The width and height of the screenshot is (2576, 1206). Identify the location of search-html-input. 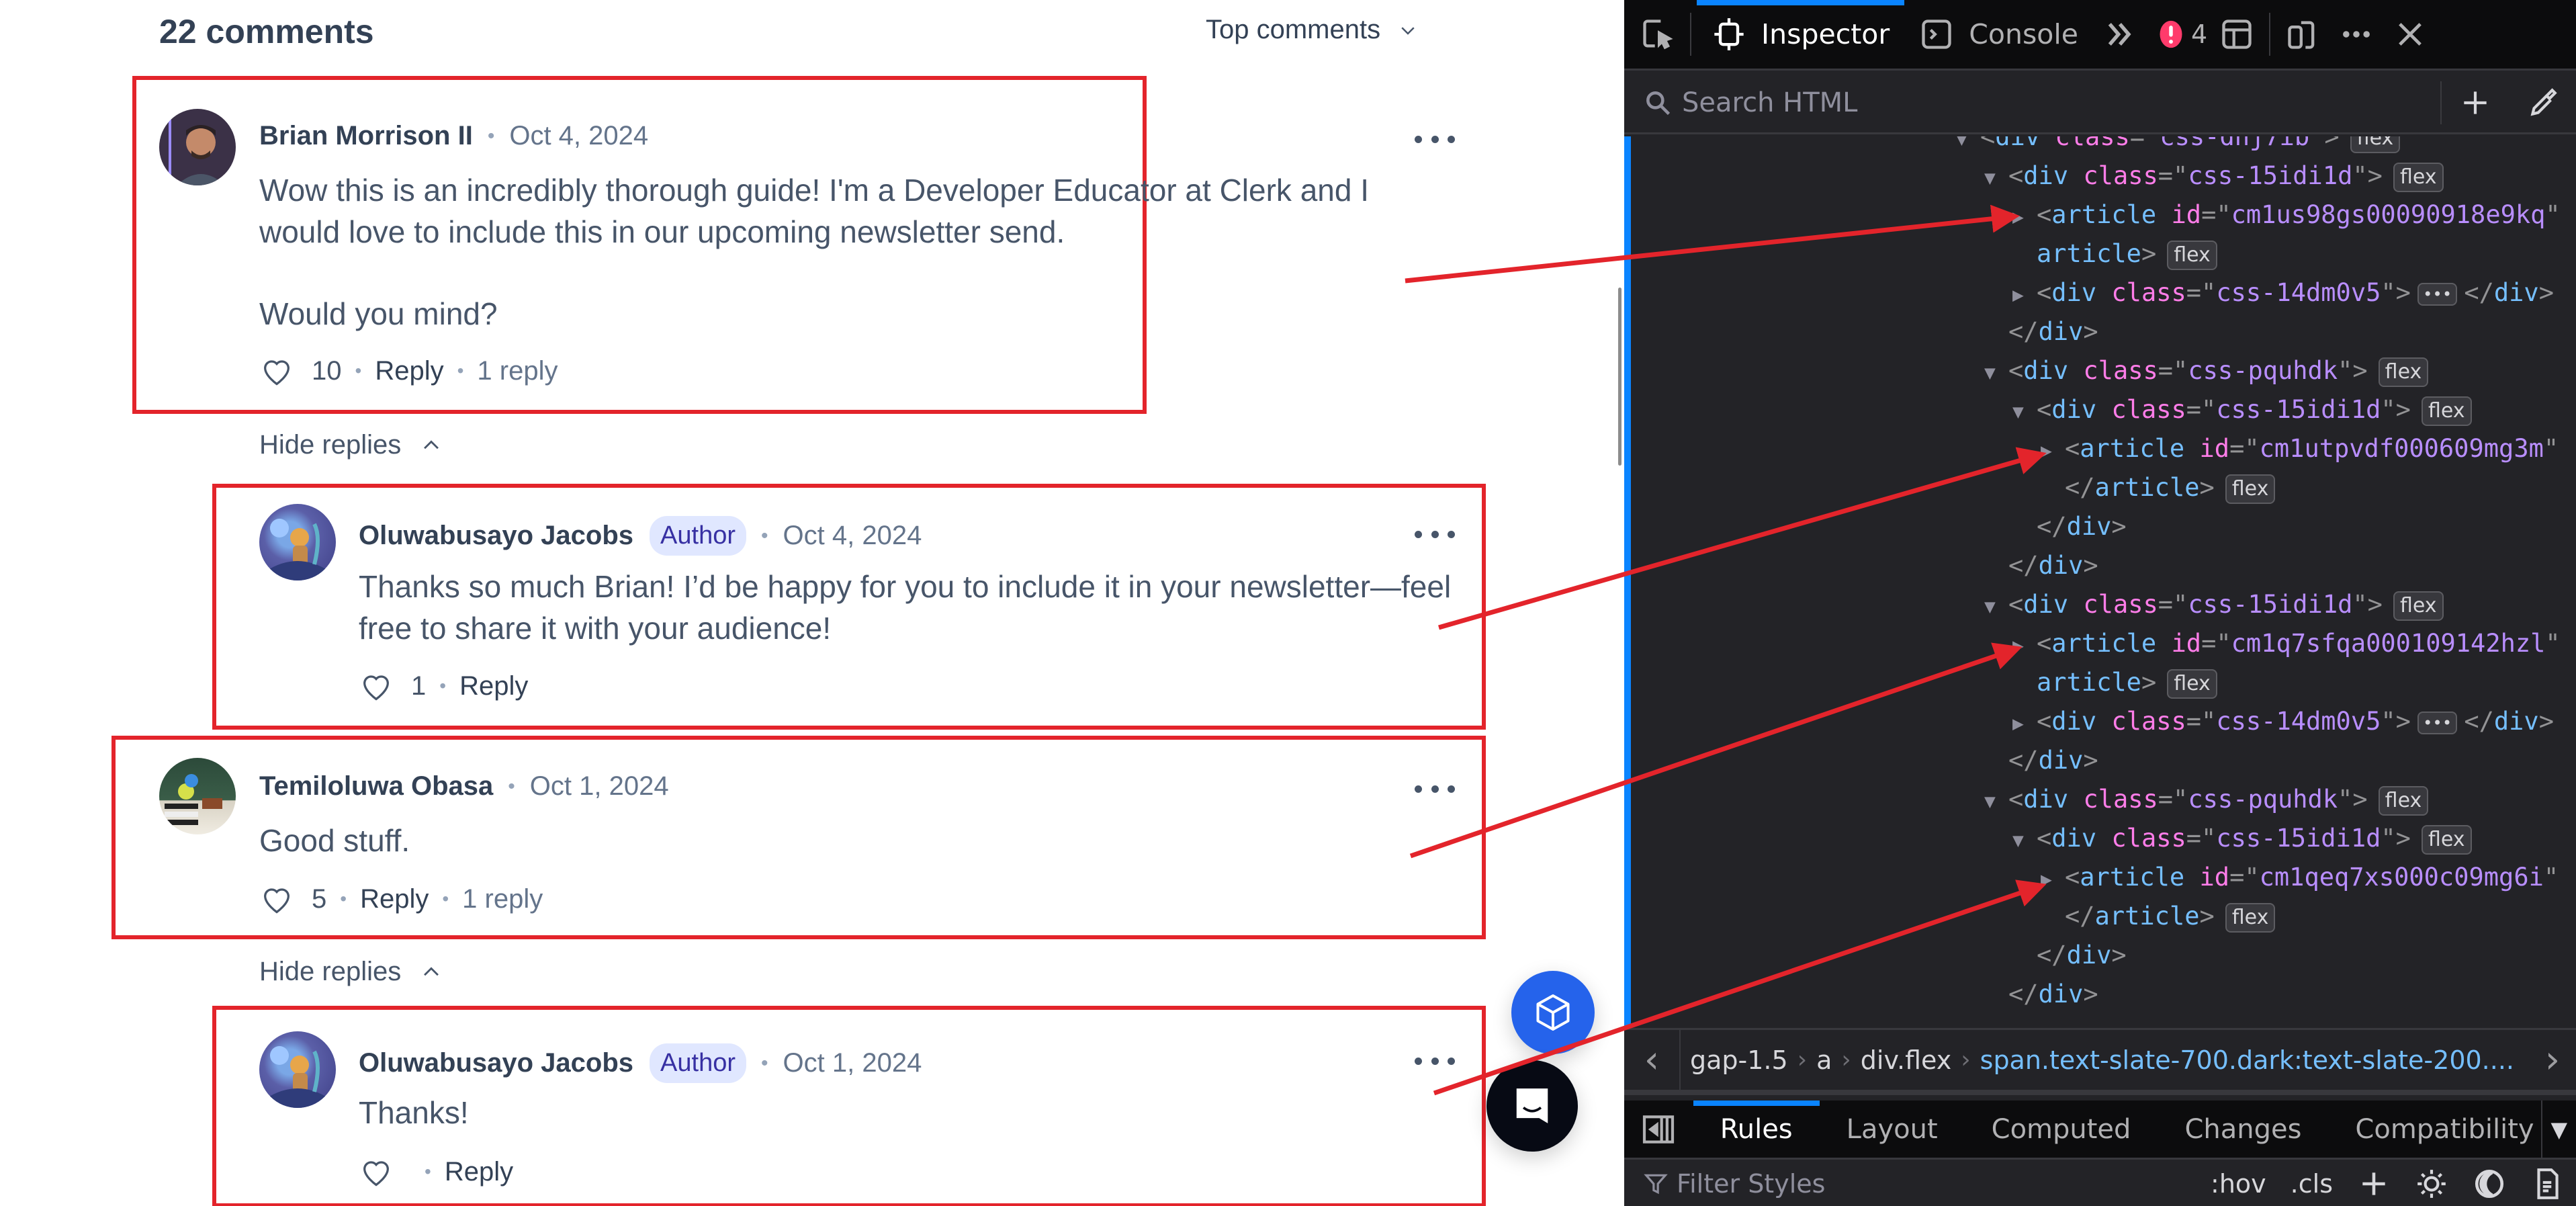
(2061, 102).